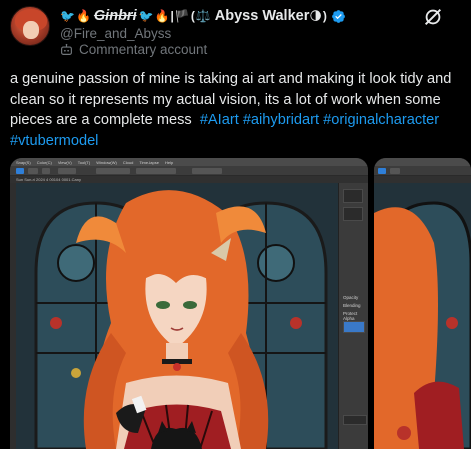  I want to click on hashtag-link: #AIart, so click(219, 120).